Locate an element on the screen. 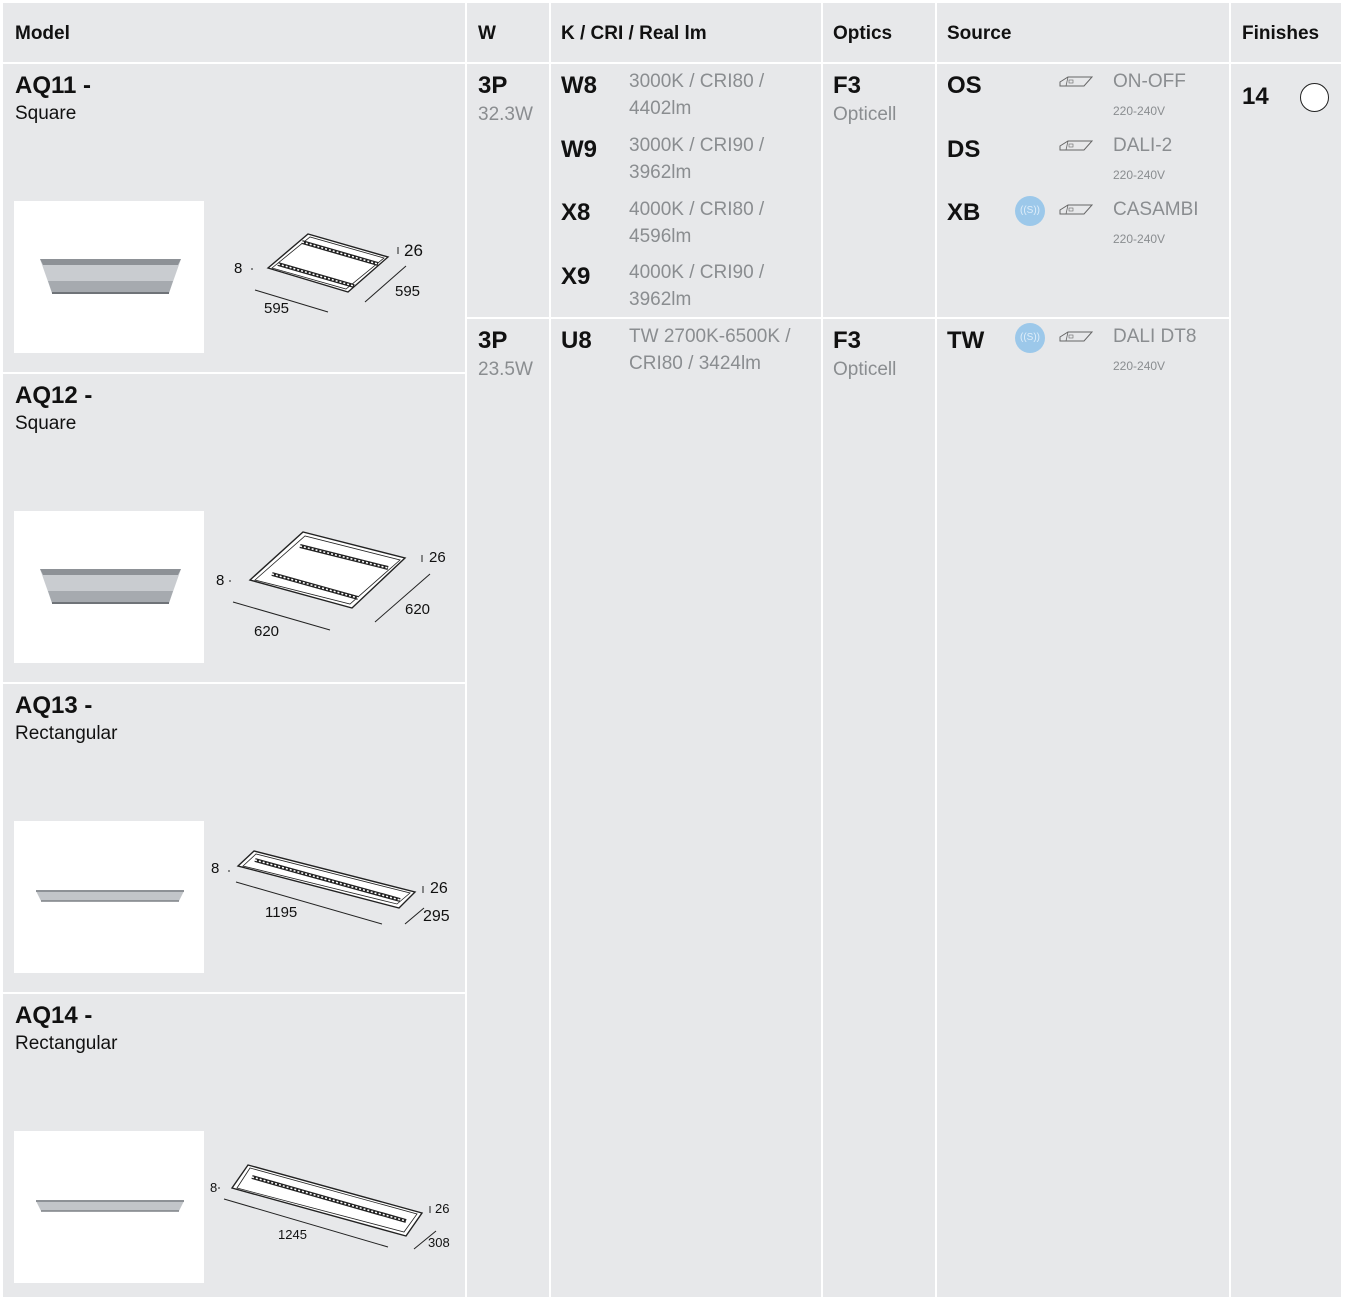 The height and width of the screenshot is (1297, 1346). variant-code: W8 is located at coordinates (579, 85).